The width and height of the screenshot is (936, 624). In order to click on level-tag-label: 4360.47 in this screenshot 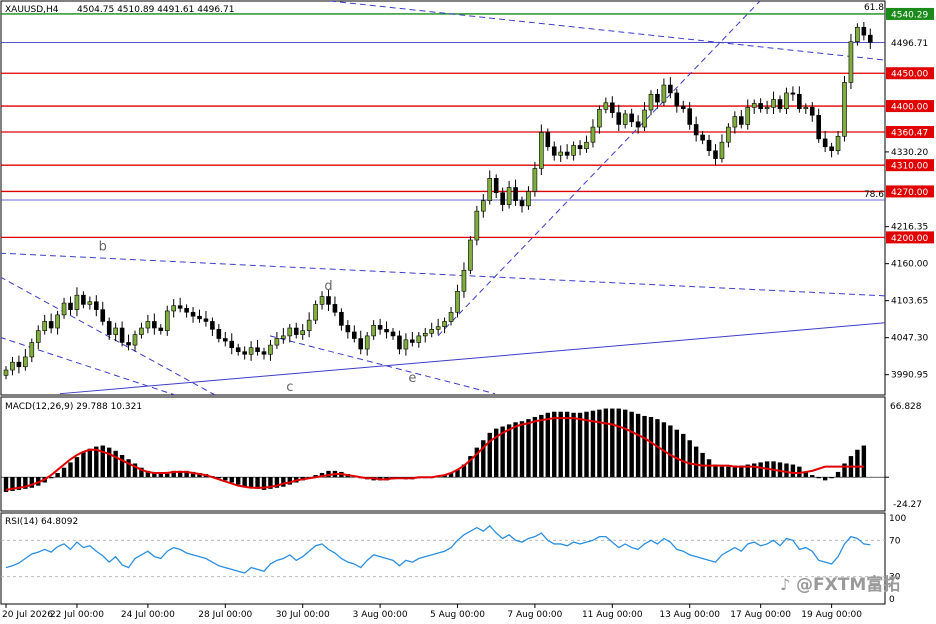, I will do `click(909, 134)`.